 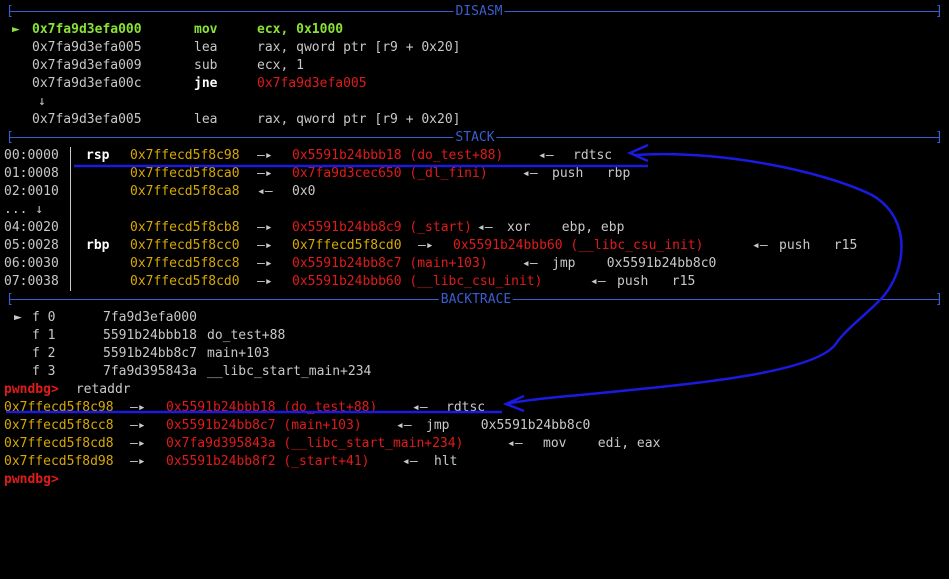 What do you see at coordinates (16, 29) in the screenshot?
I see `current-instruction-marker: ►` at bounding box center [16, 29].